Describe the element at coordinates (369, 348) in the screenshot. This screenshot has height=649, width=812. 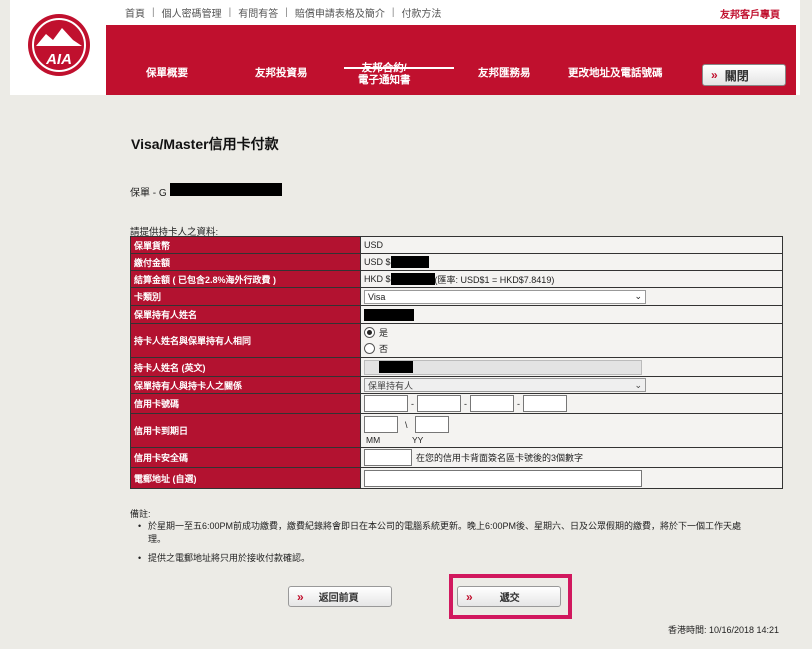
I see `radio-no` at that location.